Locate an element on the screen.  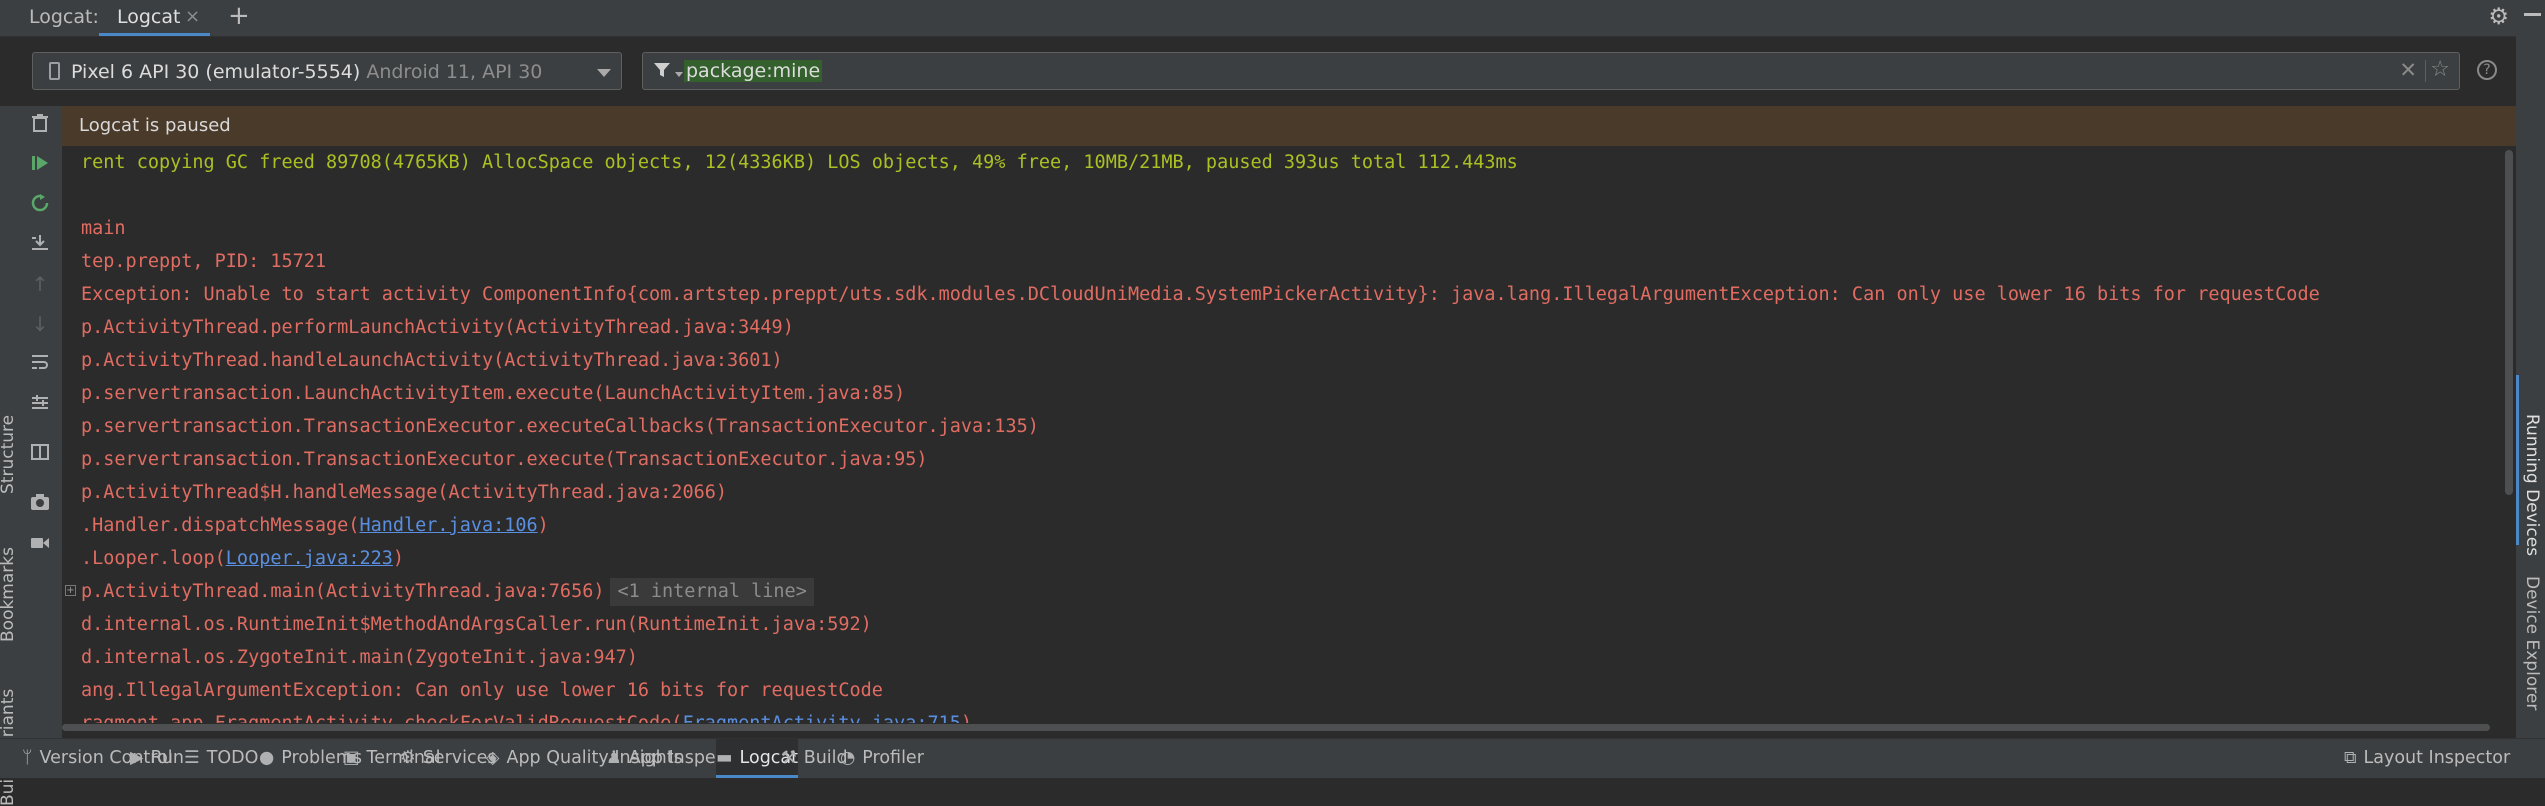
filter-funnel-icon is located at coordinates (662, 70).